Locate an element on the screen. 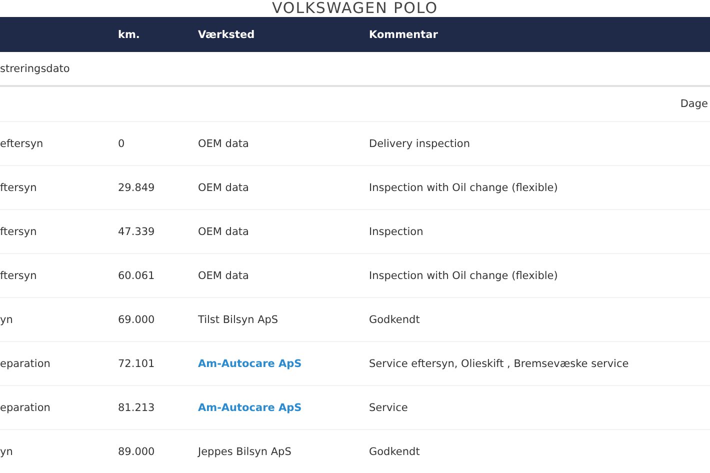 The image size is (710, 473). column-header: Kommentar is located at coordinates (404, 34).